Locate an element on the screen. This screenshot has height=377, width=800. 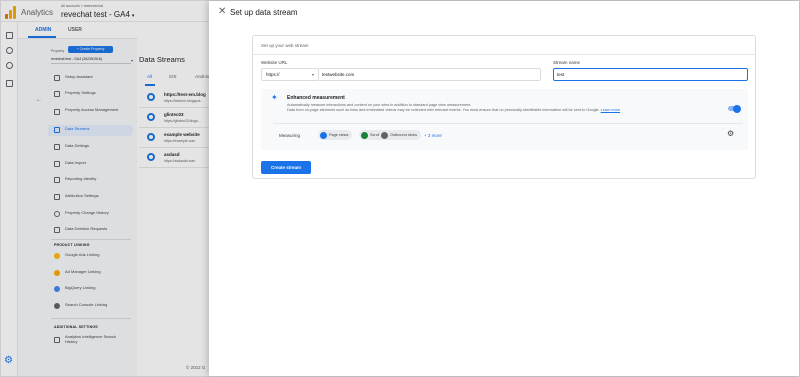
nav-label: Data Import is located at coordinates (75, 162).